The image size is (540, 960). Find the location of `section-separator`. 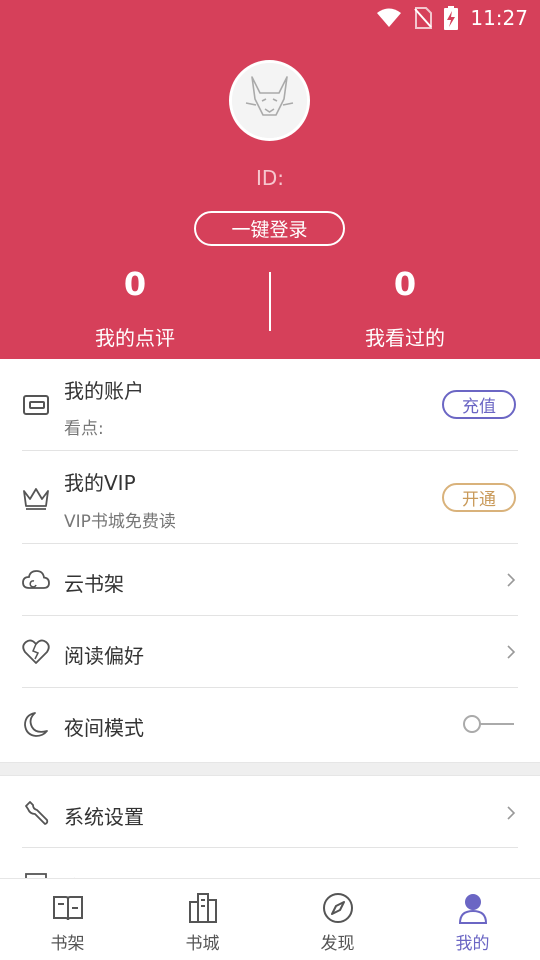

section-separator is located at coordinates (270, 769).